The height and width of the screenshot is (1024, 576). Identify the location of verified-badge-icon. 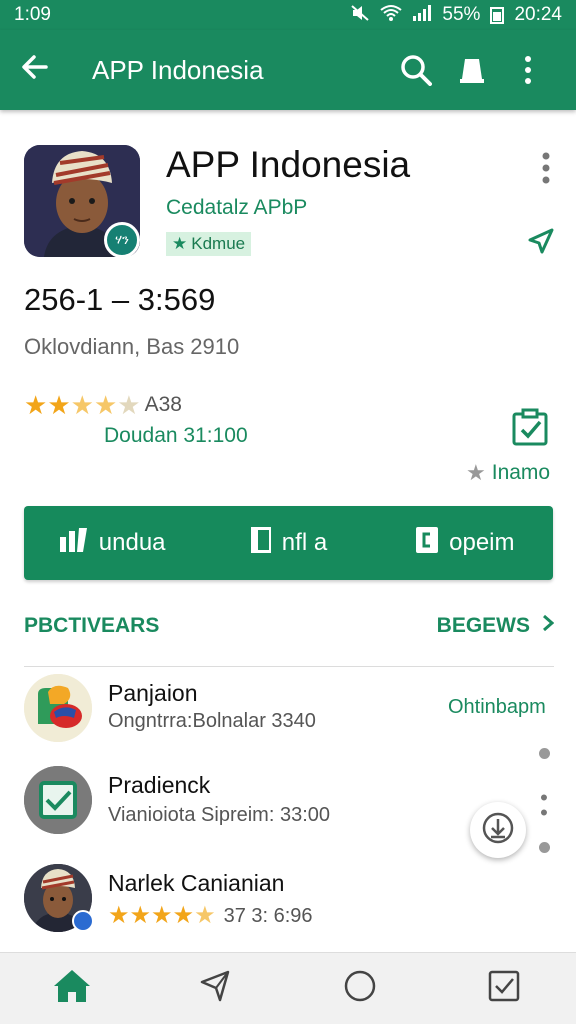
(83, 921).